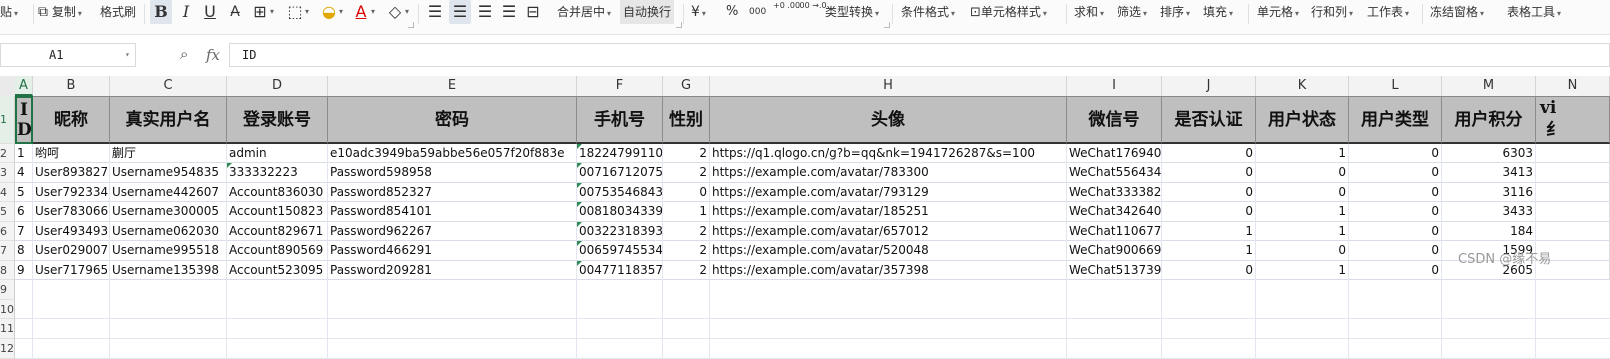 The width and height of the screenshot is (1610, 359). I want to click on row-header-11: 11, so click(7, 329).